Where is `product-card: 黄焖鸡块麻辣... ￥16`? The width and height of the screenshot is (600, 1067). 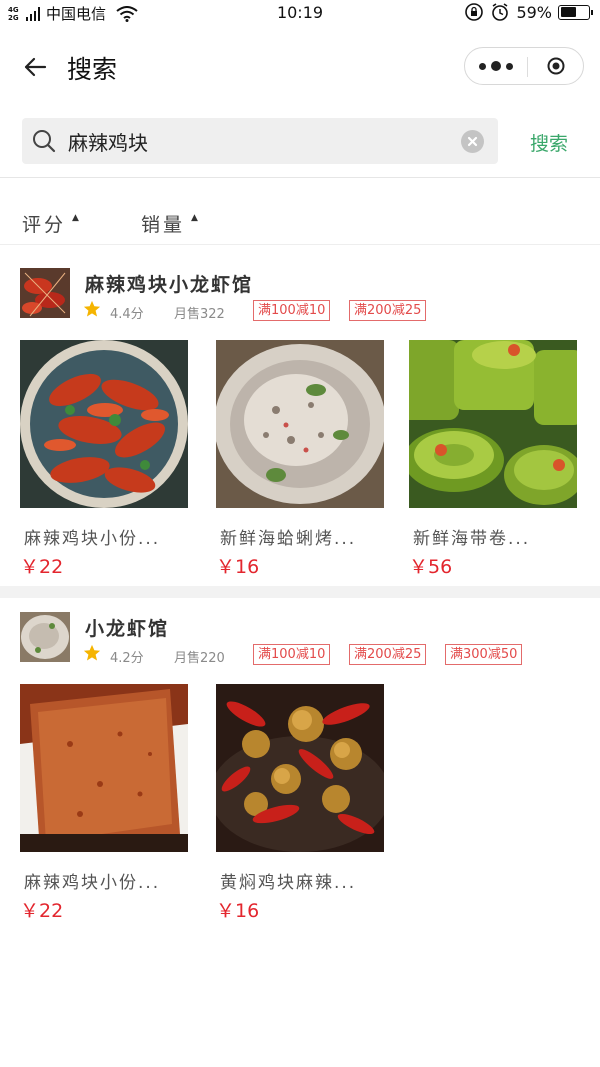
product-card: 黄焖鸡块麻辣... ￥16 is located at coordinates (300, 803).